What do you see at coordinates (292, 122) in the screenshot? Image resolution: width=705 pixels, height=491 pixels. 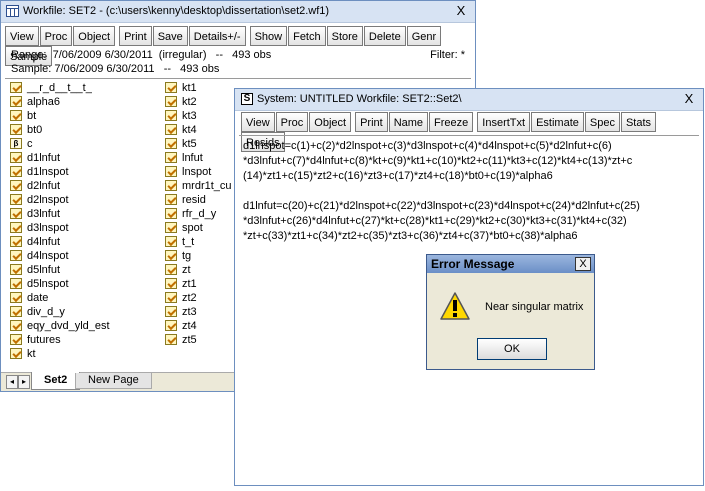 I see `system-proc-button: Proc` at bounding box center [292, 122].